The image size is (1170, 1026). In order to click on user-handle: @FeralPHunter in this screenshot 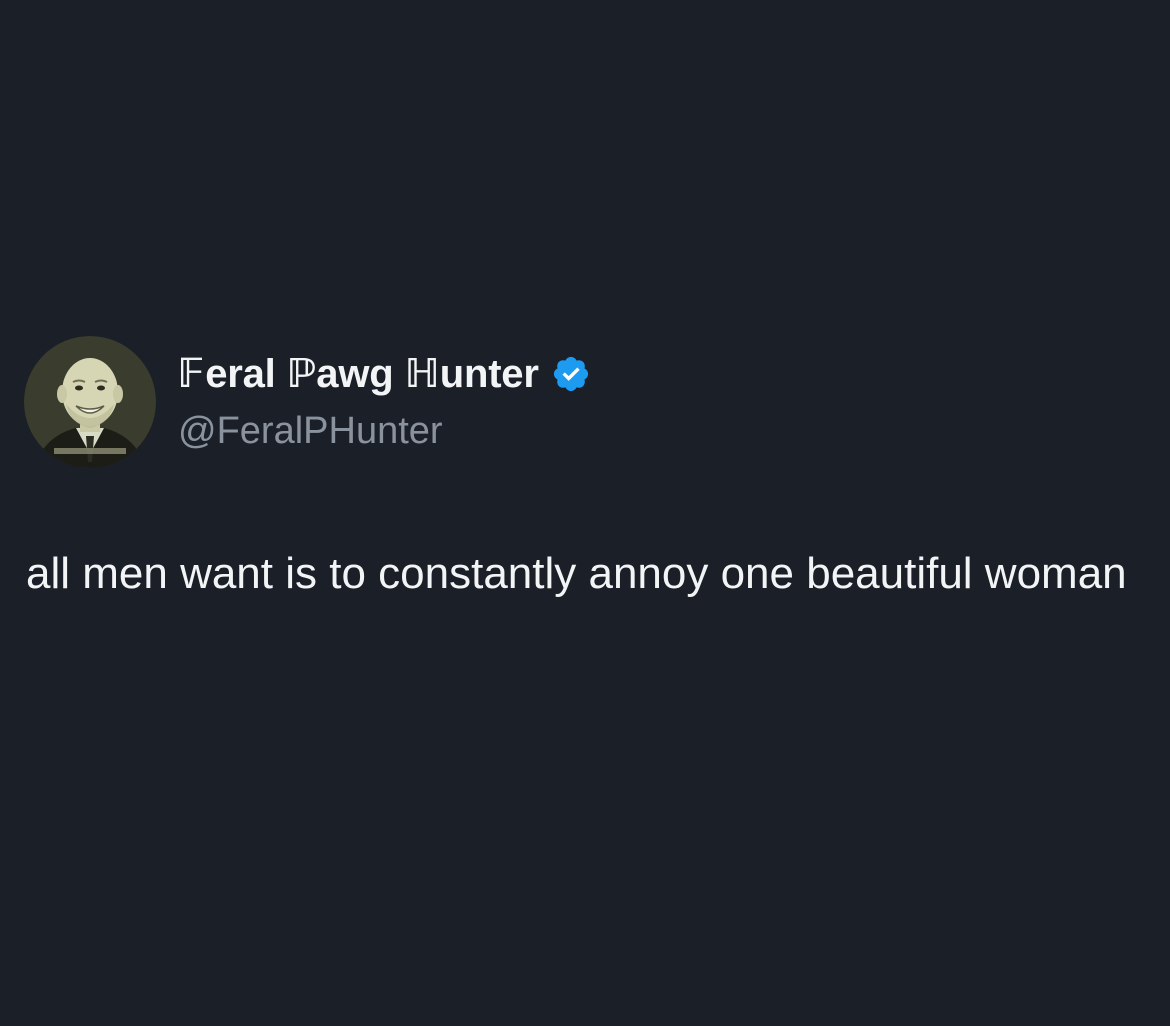, I will do `click(310, 431)`.